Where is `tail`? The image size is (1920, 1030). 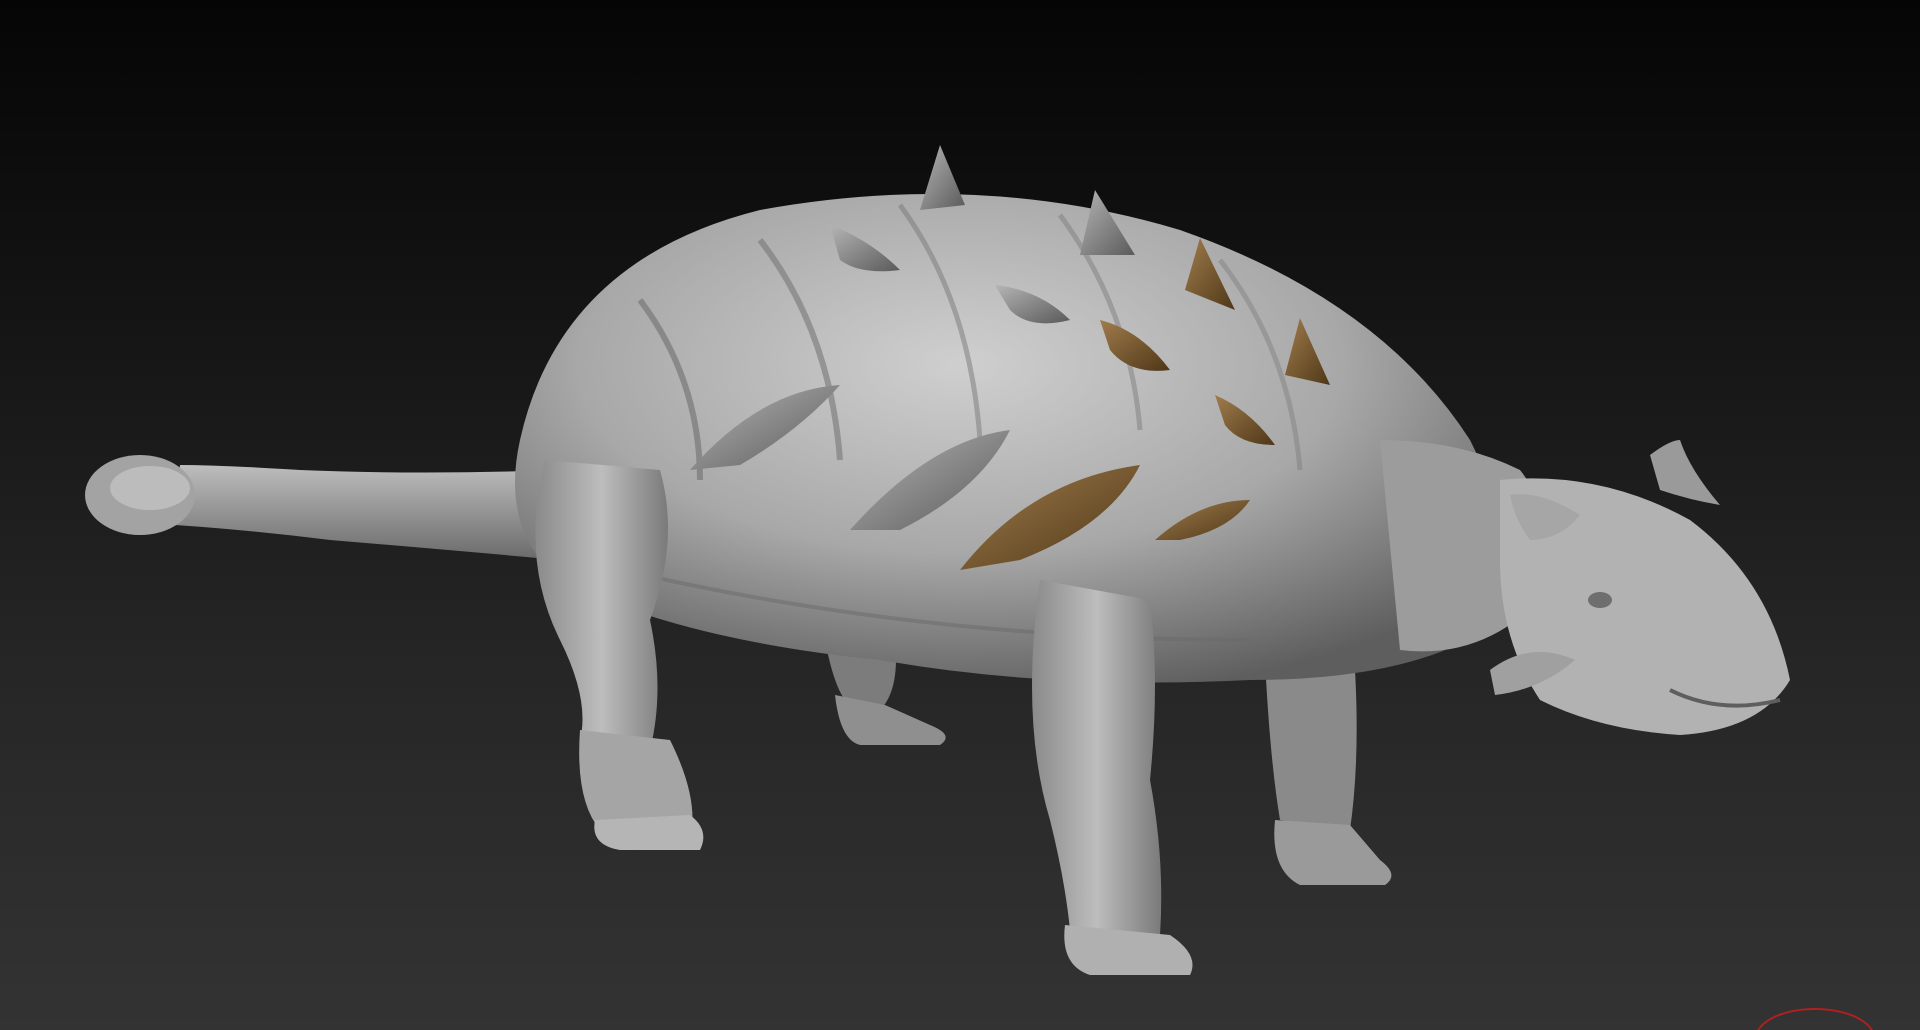
tail is located at coordinates (322, 507).